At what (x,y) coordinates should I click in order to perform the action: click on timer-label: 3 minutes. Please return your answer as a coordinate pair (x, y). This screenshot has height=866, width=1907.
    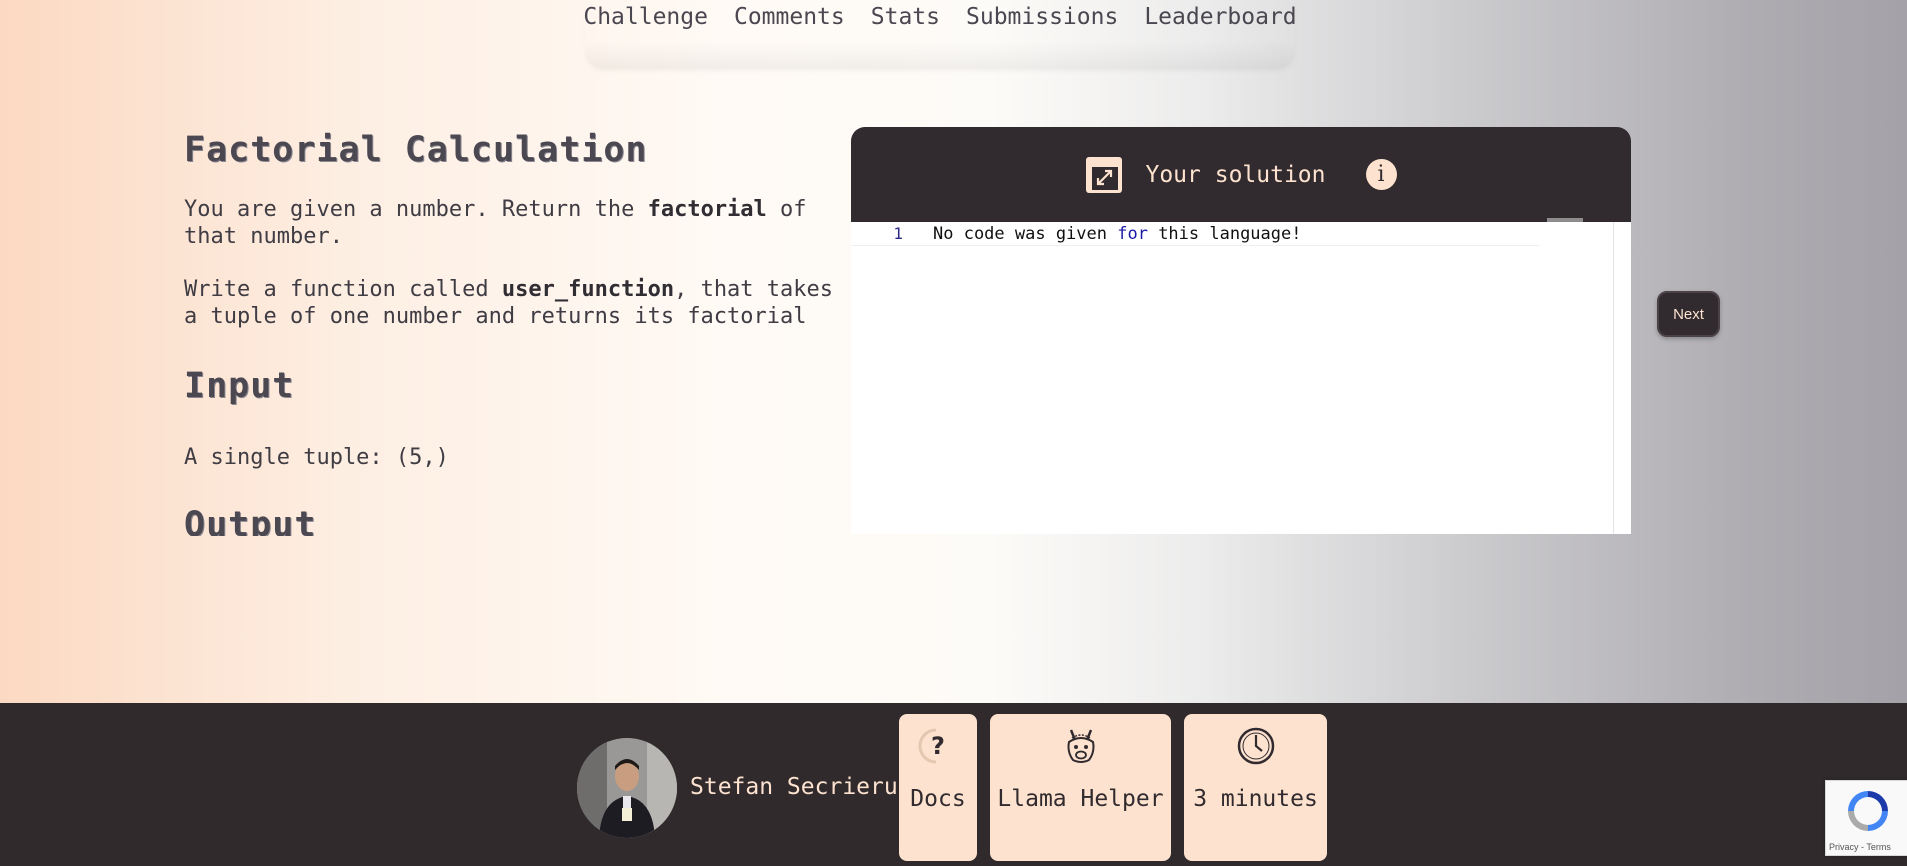
    Looking at the image, I should click on (1255, 799).